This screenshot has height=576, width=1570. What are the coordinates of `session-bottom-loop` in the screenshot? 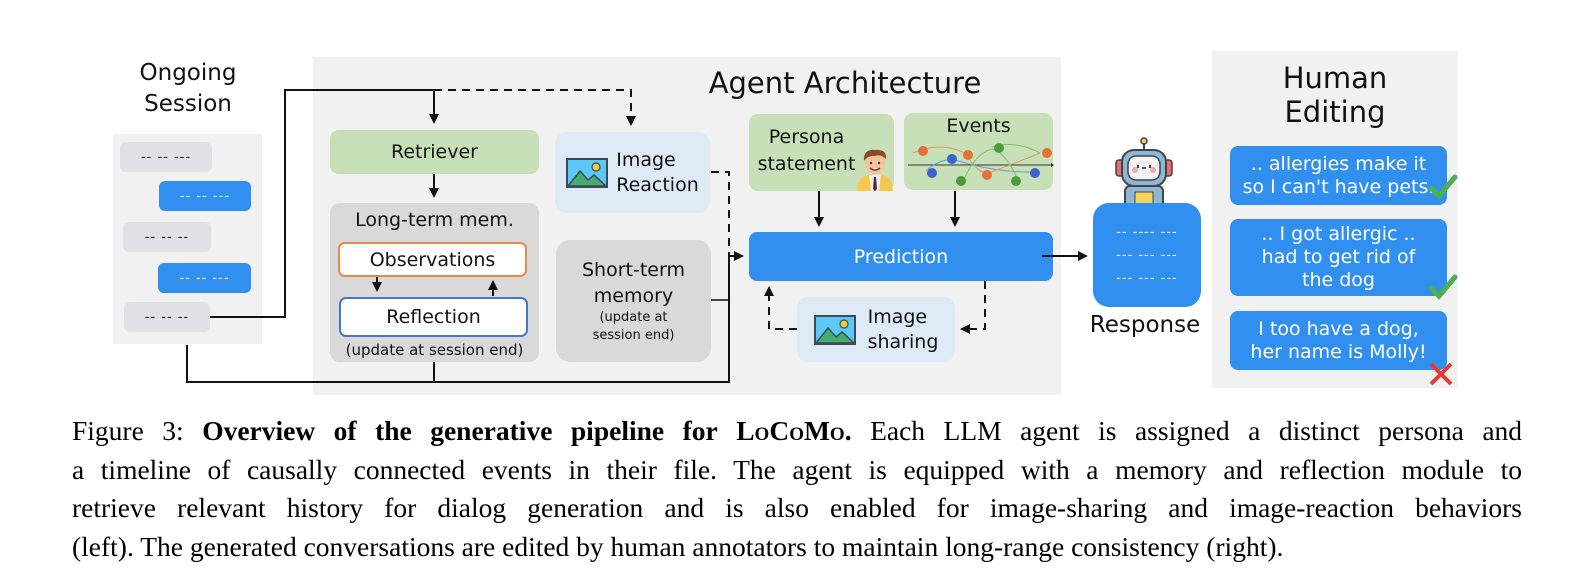 It's located at (465, 317).